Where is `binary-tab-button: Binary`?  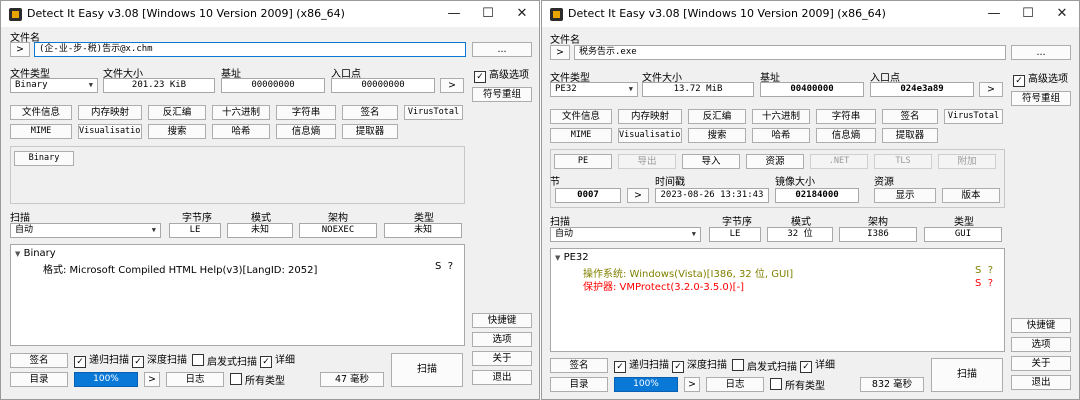 binary-tab-button: Binary is located at coordinates (44, 158).